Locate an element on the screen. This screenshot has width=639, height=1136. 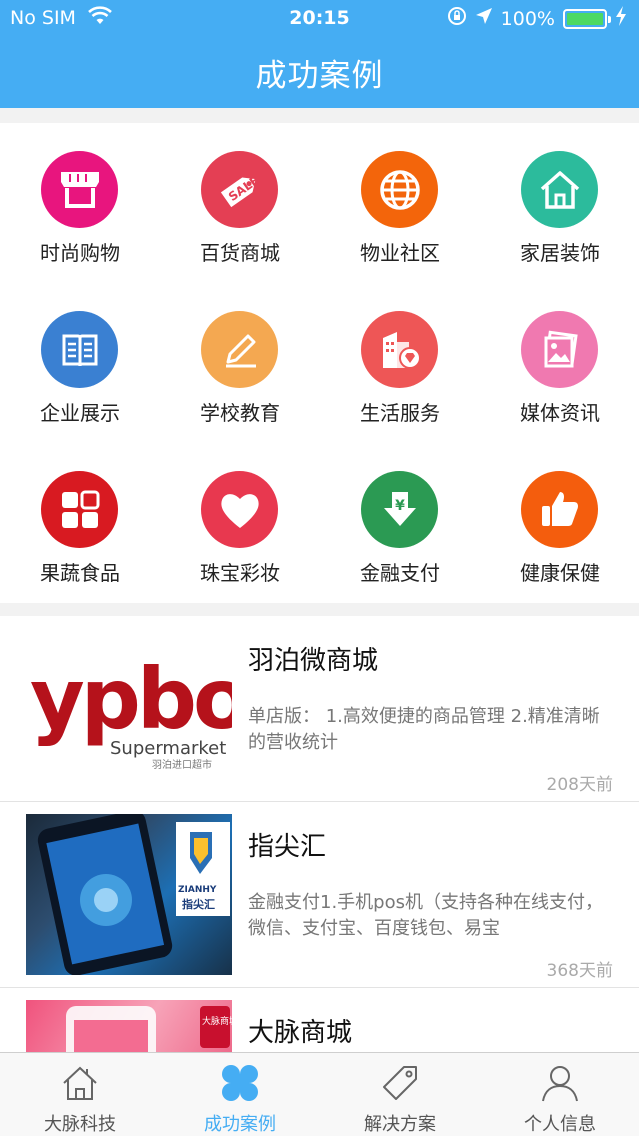
logo-sub2: 羽泊进口超市 is located at coordinates (182, 764).